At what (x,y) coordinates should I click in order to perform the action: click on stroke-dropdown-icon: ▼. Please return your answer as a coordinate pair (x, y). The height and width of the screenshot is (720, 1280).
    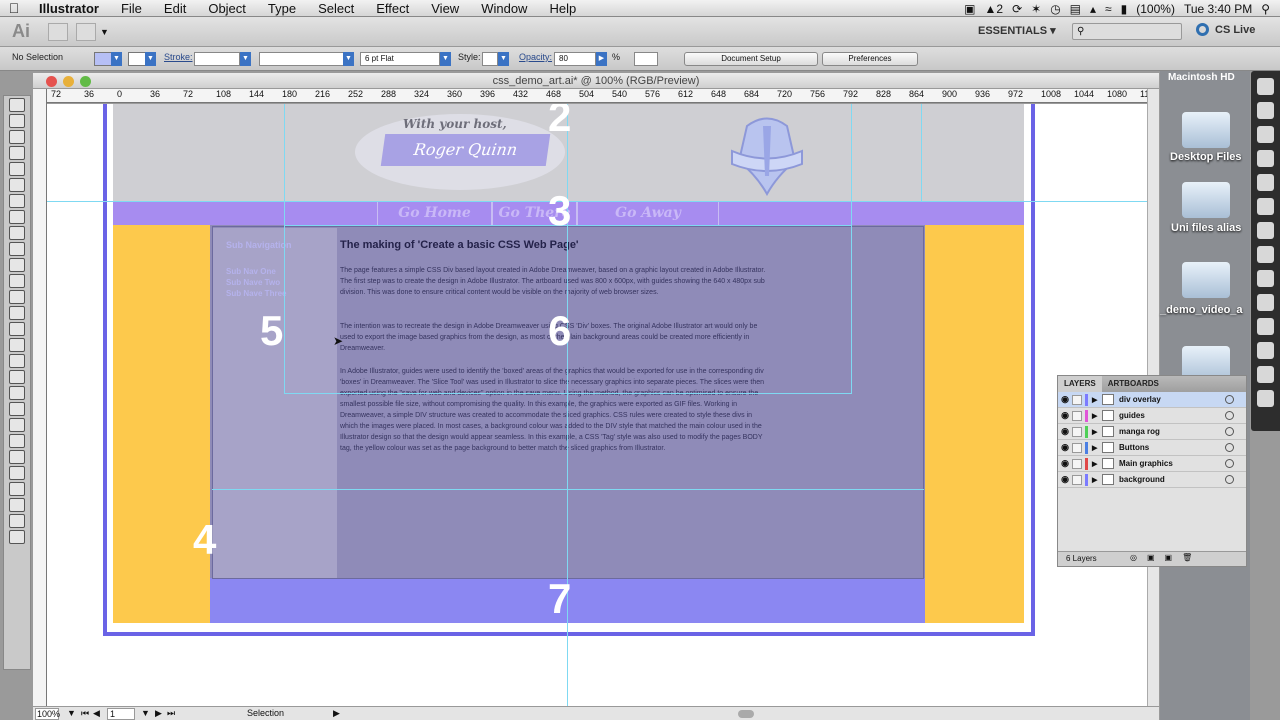
    Looking at the image, I should click on (150, 59).